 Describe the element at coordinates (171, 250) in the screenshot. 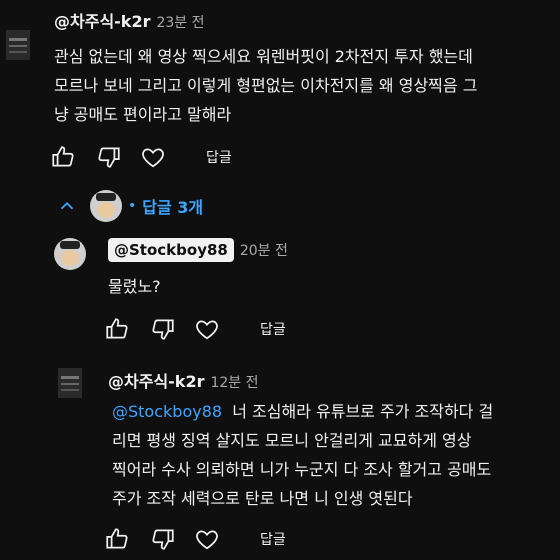

I see `reply-author-chip: @Stockboy88` at that location.